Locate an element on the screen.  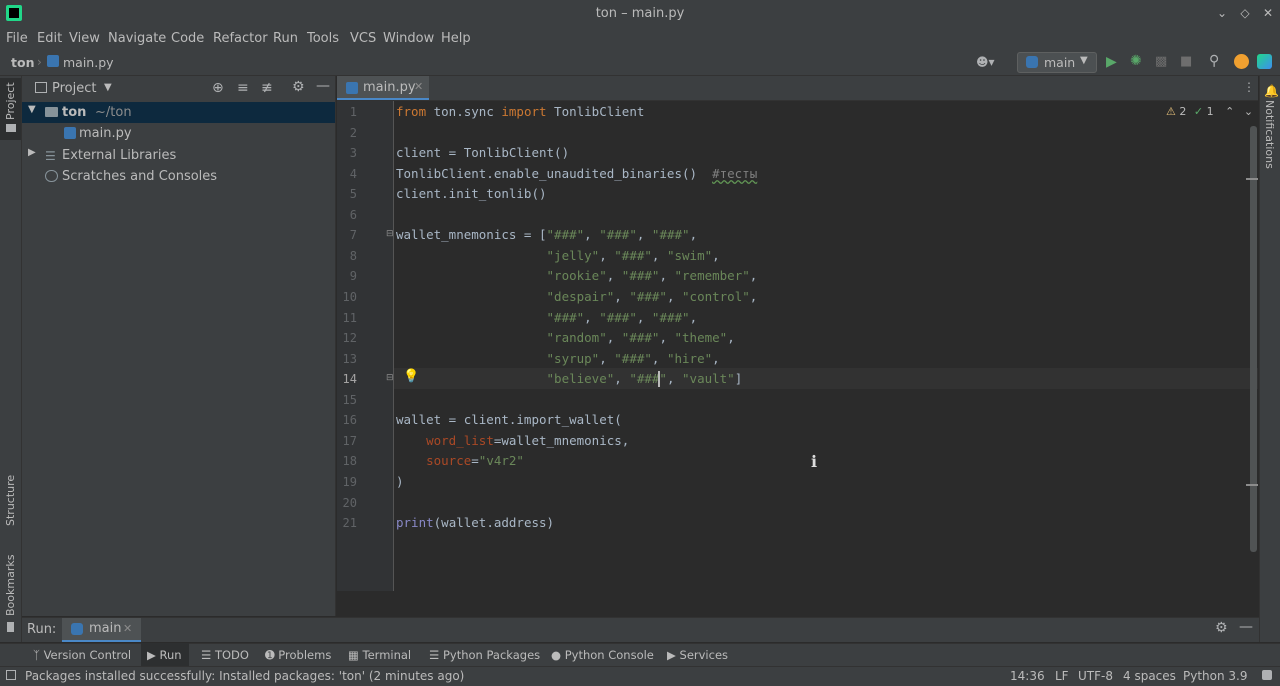
code-line: word_list=wallet_mnemonics, is located at coordinates (528, 440).